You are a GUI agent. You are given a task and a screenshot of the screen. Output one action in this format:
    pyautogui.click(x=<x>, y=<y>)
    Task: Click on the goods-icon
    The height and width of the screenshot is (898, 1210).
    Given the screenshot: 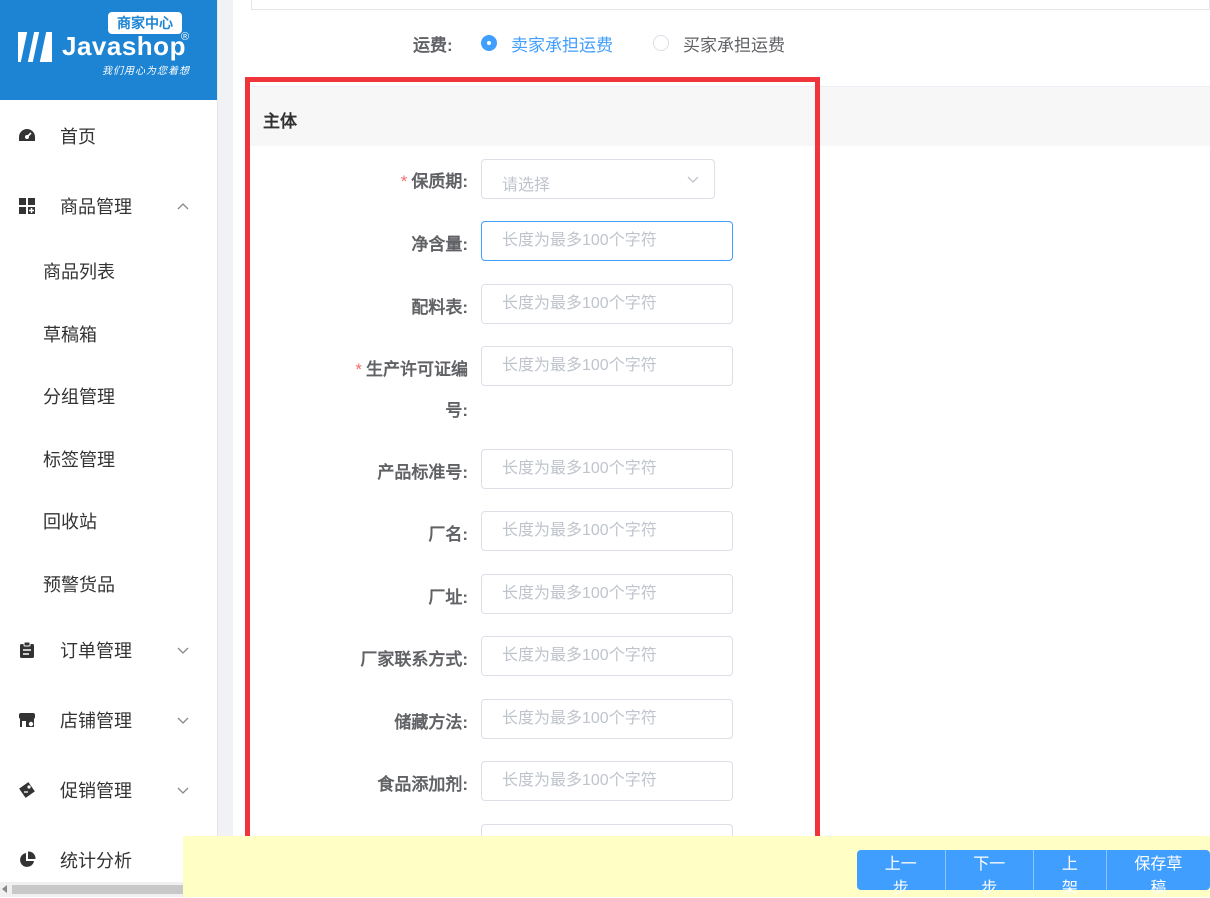 What is the action you would take?
    pyautogui.click(x=27, y=206)
    